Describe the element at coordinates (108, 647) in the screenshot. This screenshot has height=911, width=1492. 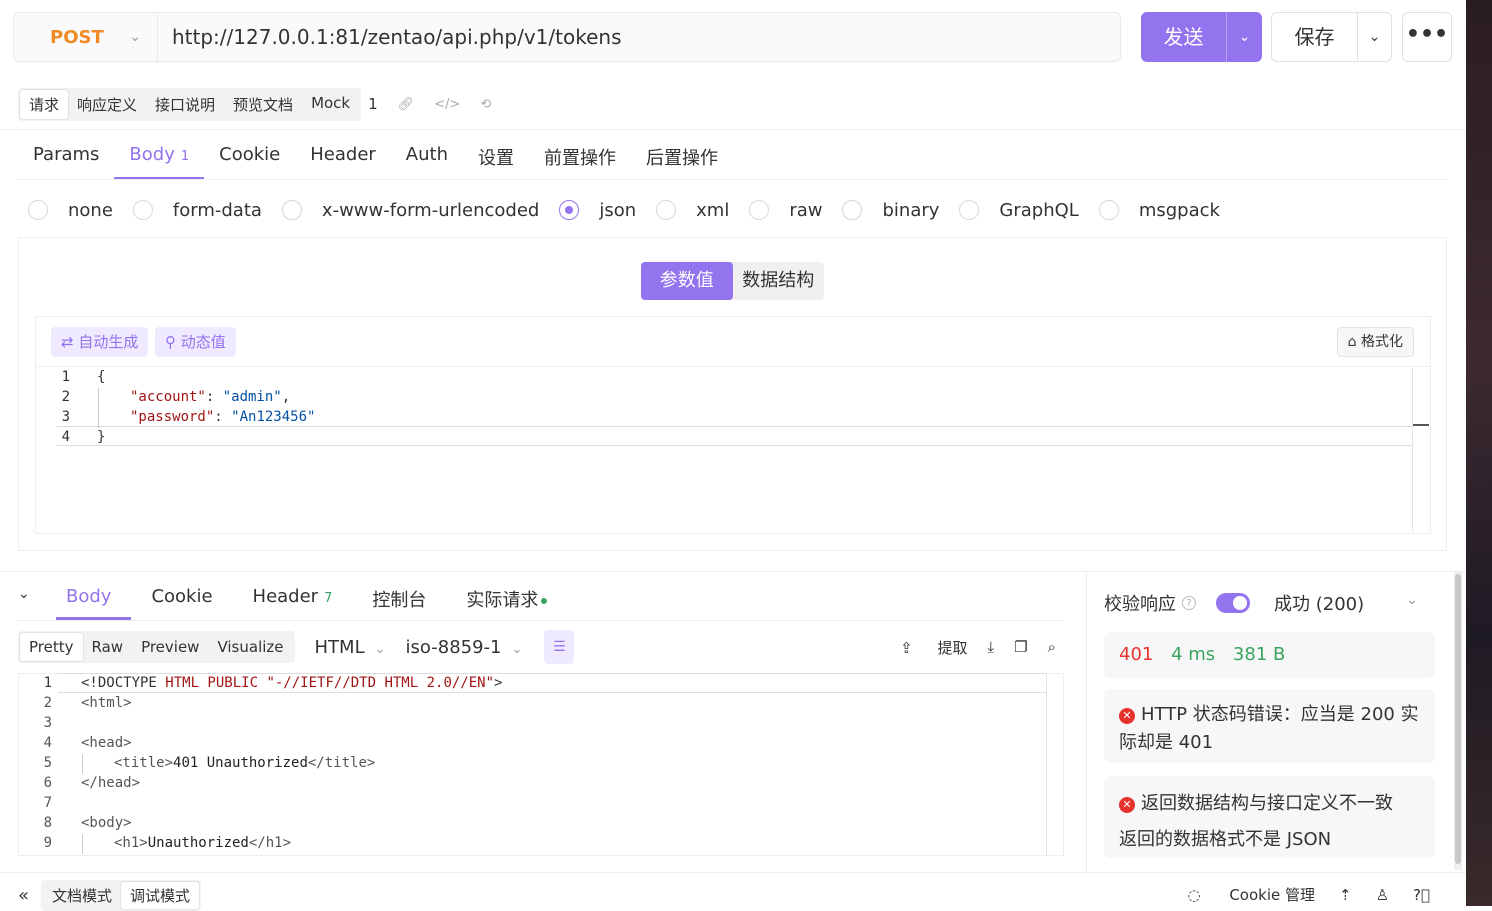
I see `view-raw: Raw` at that location.